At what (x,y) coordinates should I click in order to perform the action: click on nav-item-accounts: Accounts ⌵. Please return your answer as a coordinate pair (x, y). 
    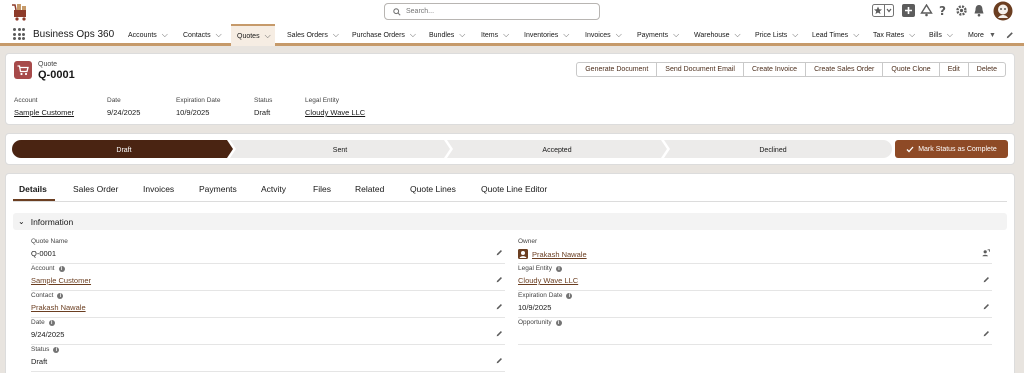
    Looking at the image, I should click on (148, 35).